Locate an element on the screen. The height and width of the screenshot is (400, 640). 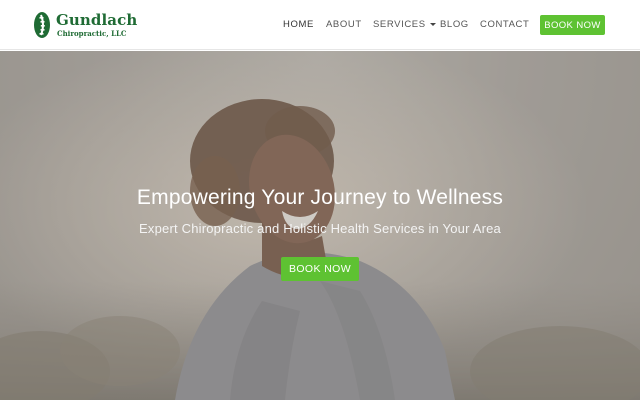
nav-blog: BLOG is located at coordinates (454, 24).